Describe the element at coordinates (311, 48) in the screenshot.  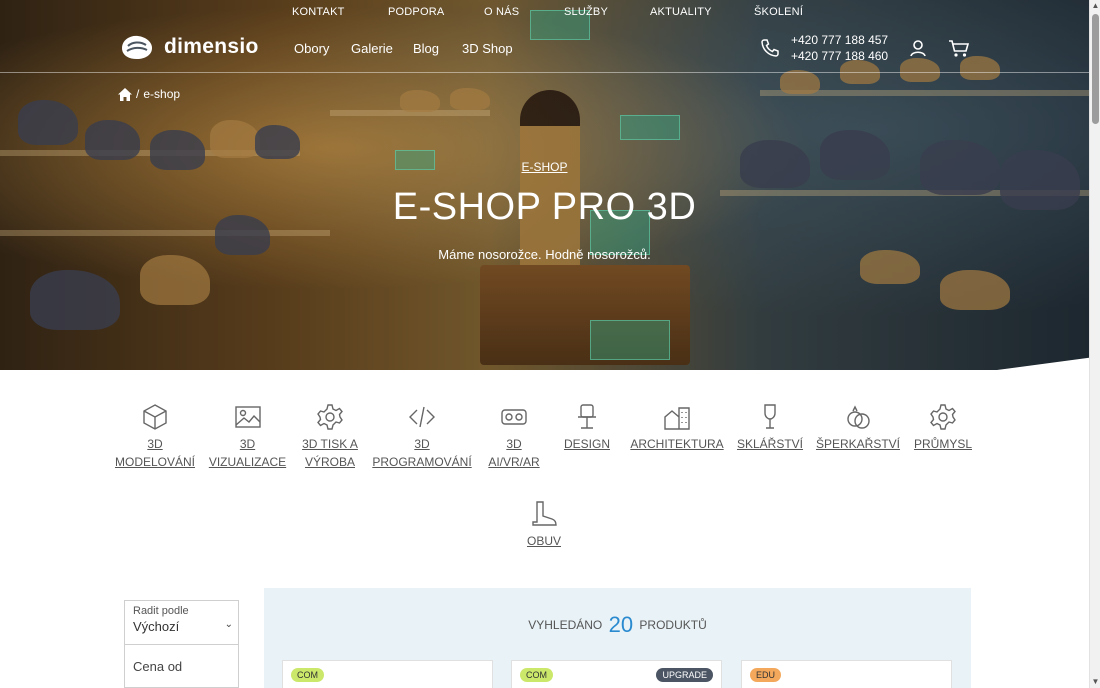
I see `nav-obory: Obory` at that location.